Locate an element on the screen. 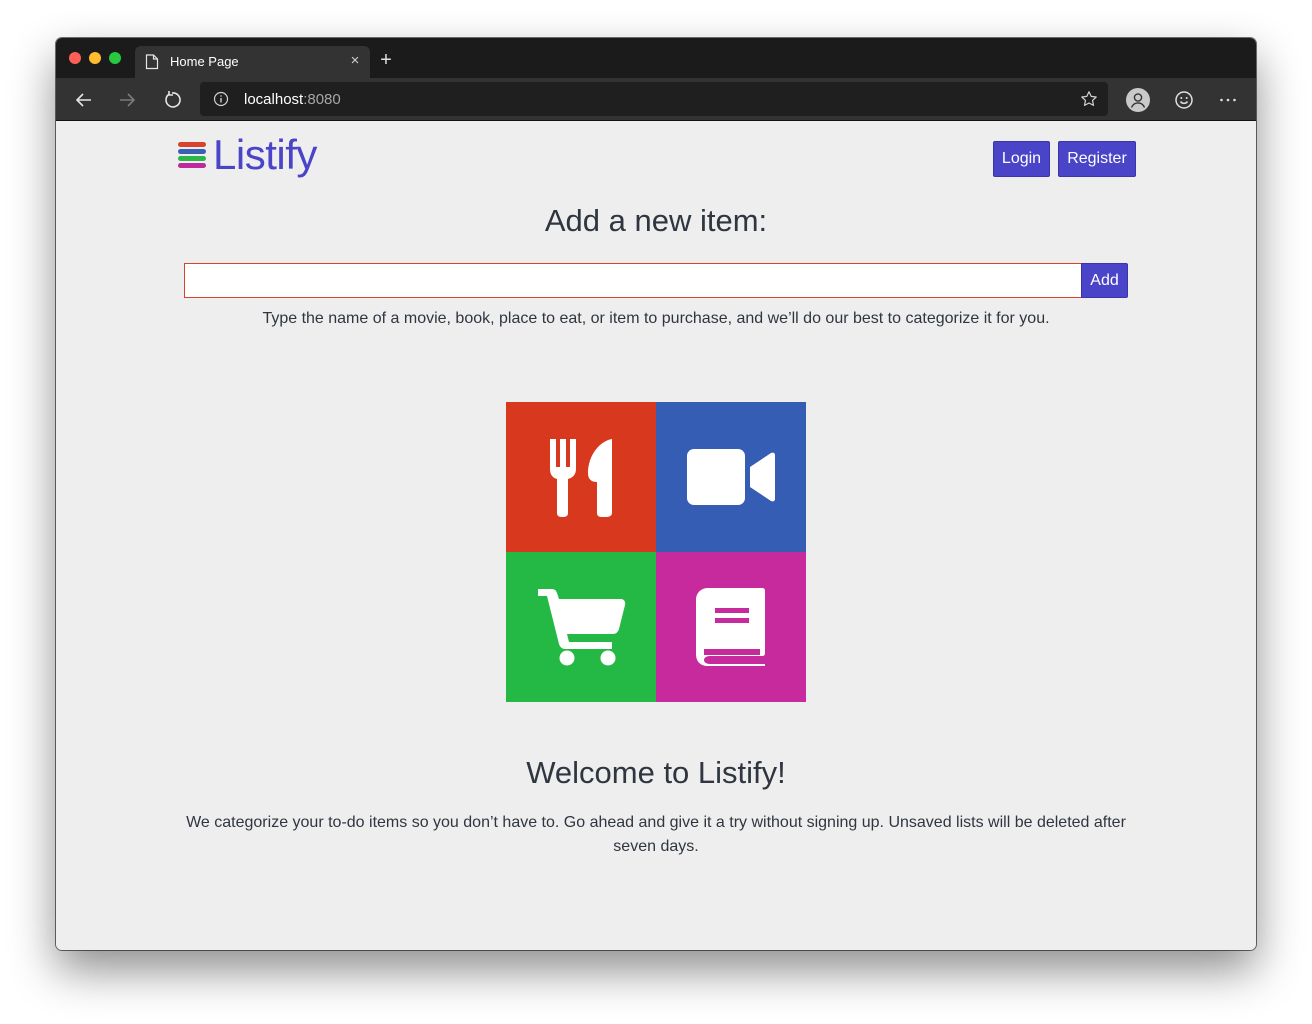  close-window-button is located at coordinates (75, 58).